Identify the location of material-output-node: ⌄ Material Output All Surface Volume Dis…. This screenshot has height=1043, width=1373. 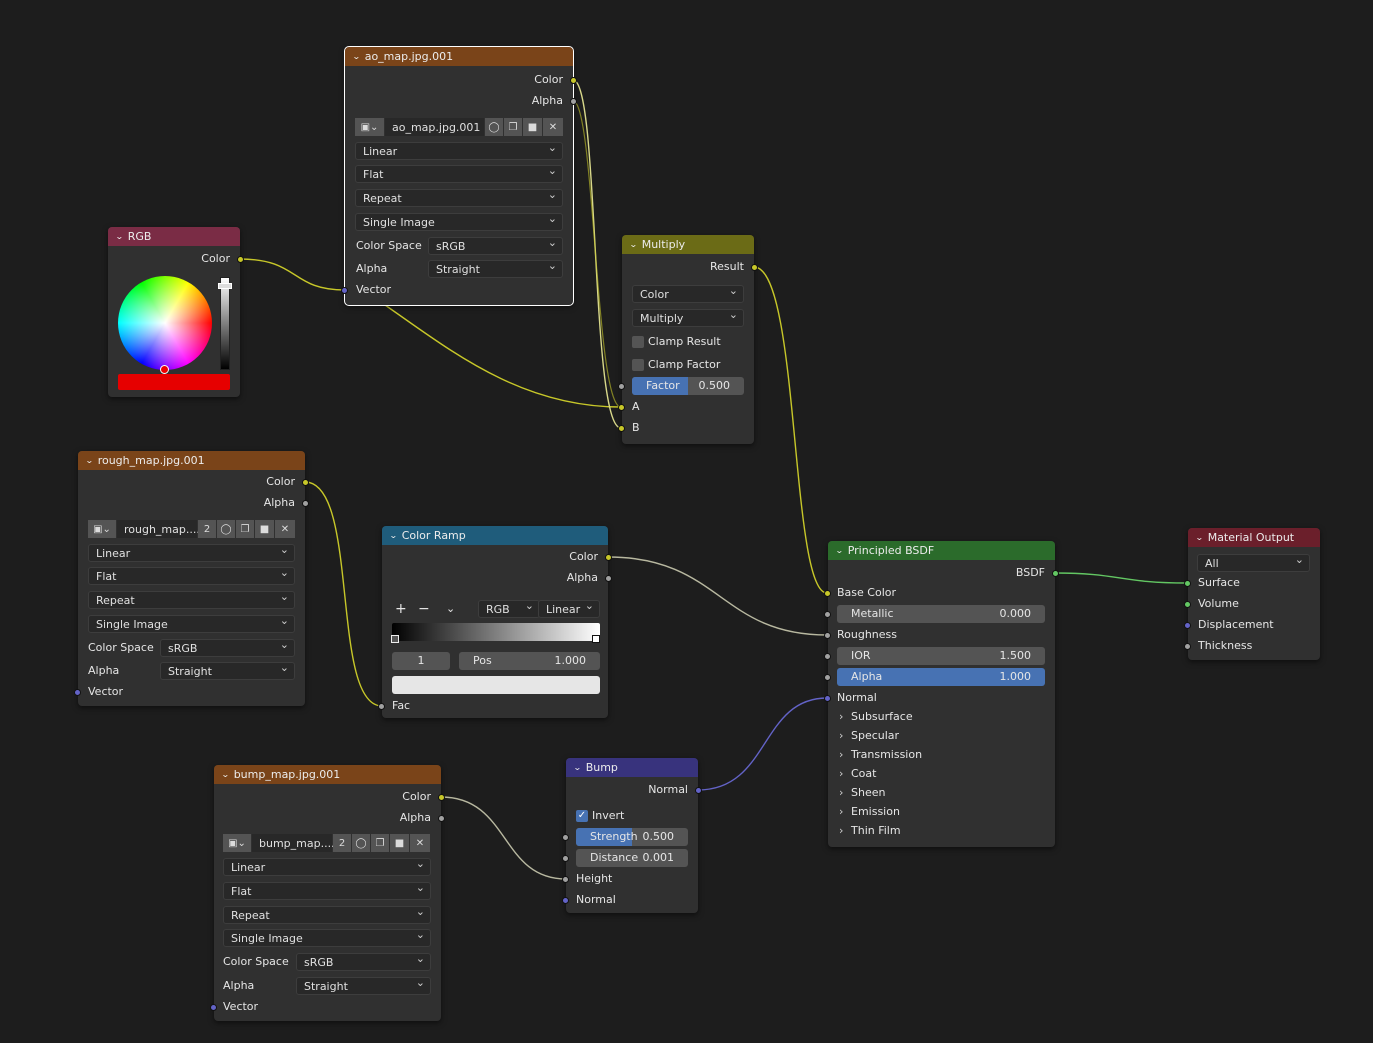
(1252, 594).